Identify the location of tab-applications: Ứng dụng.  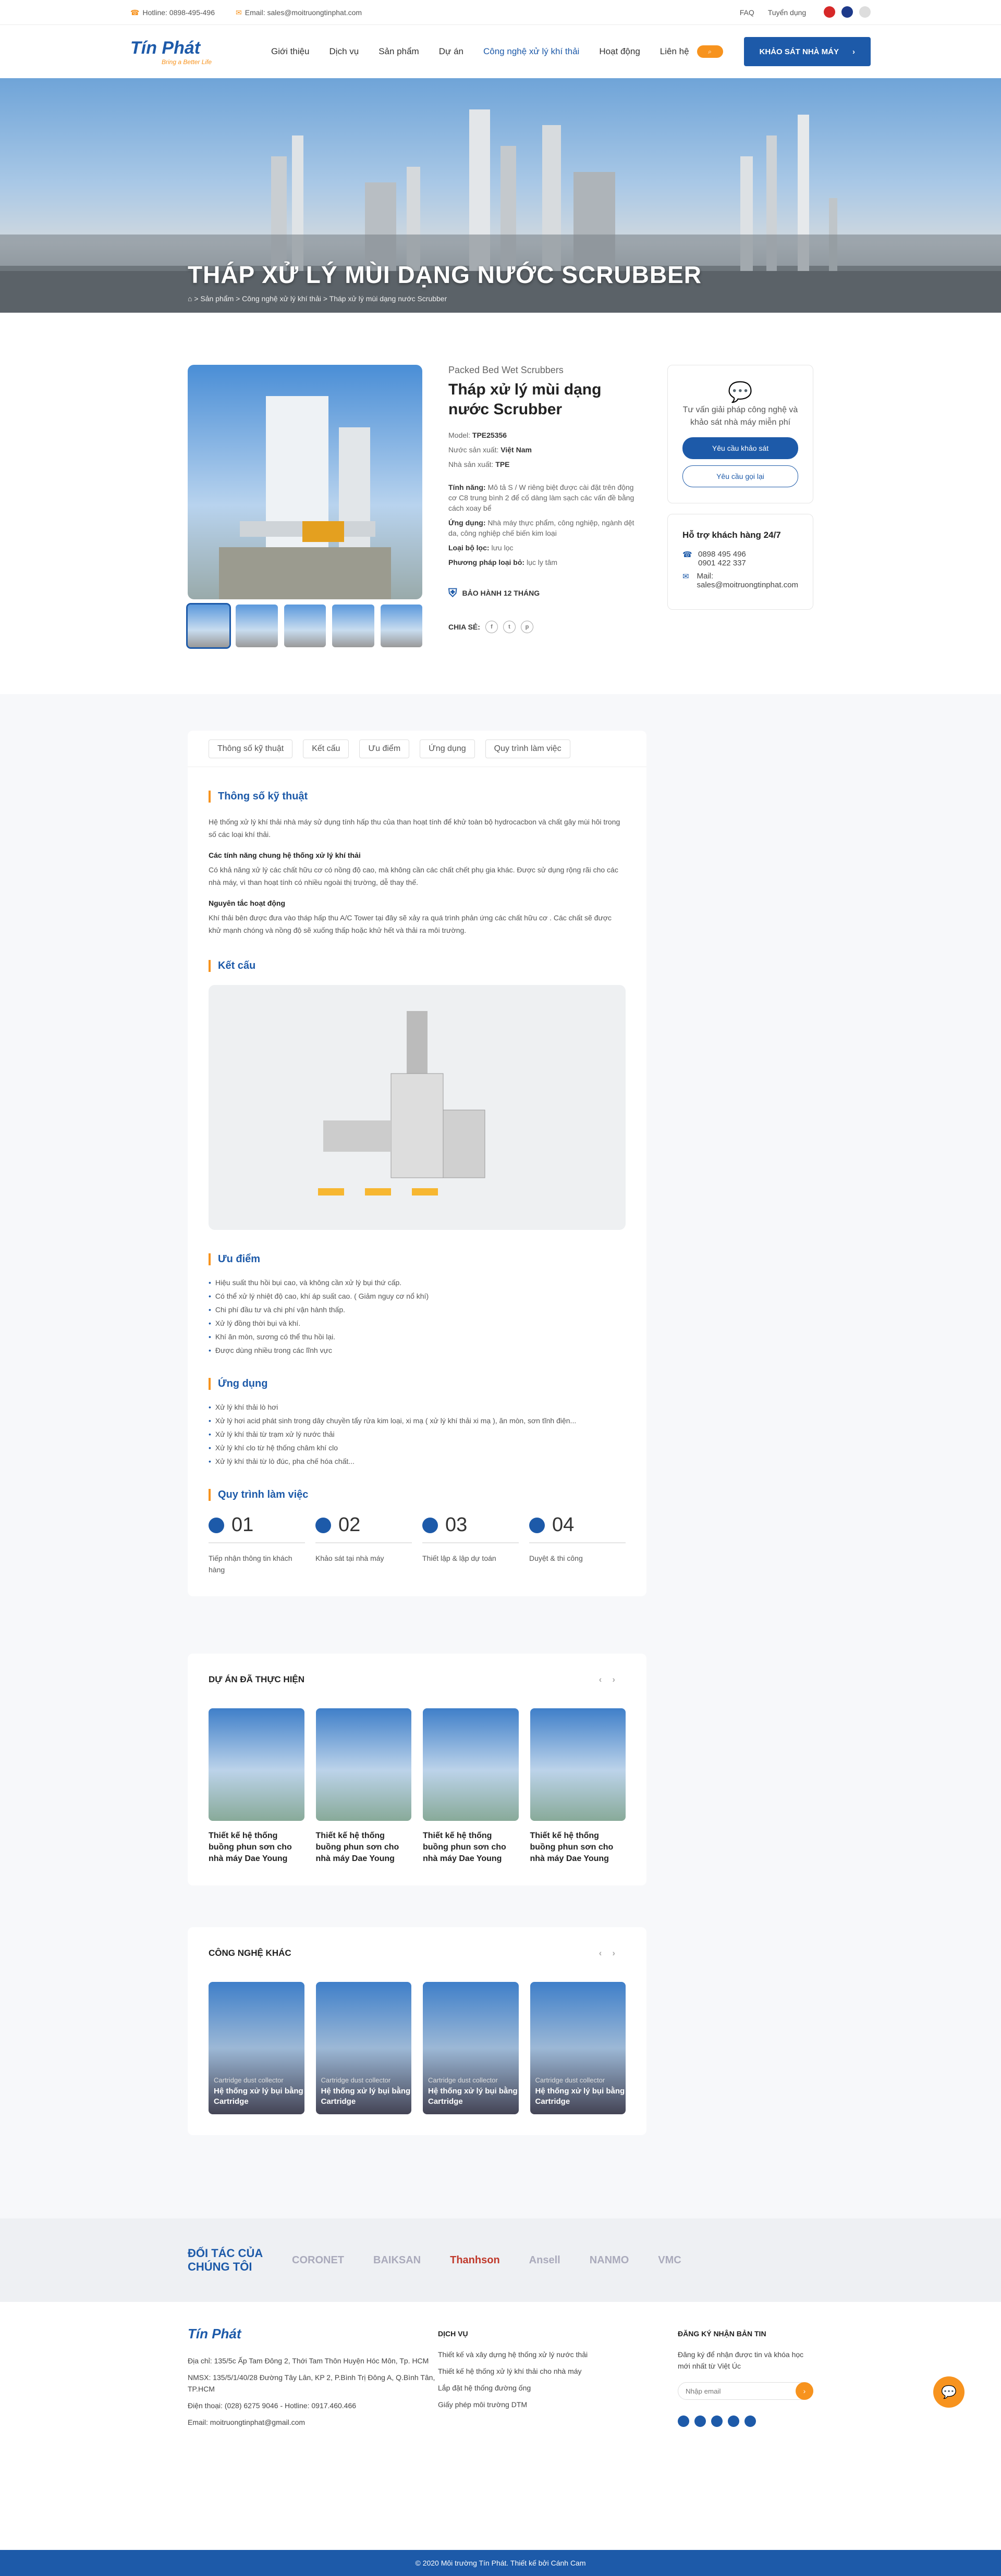
(448, 748).